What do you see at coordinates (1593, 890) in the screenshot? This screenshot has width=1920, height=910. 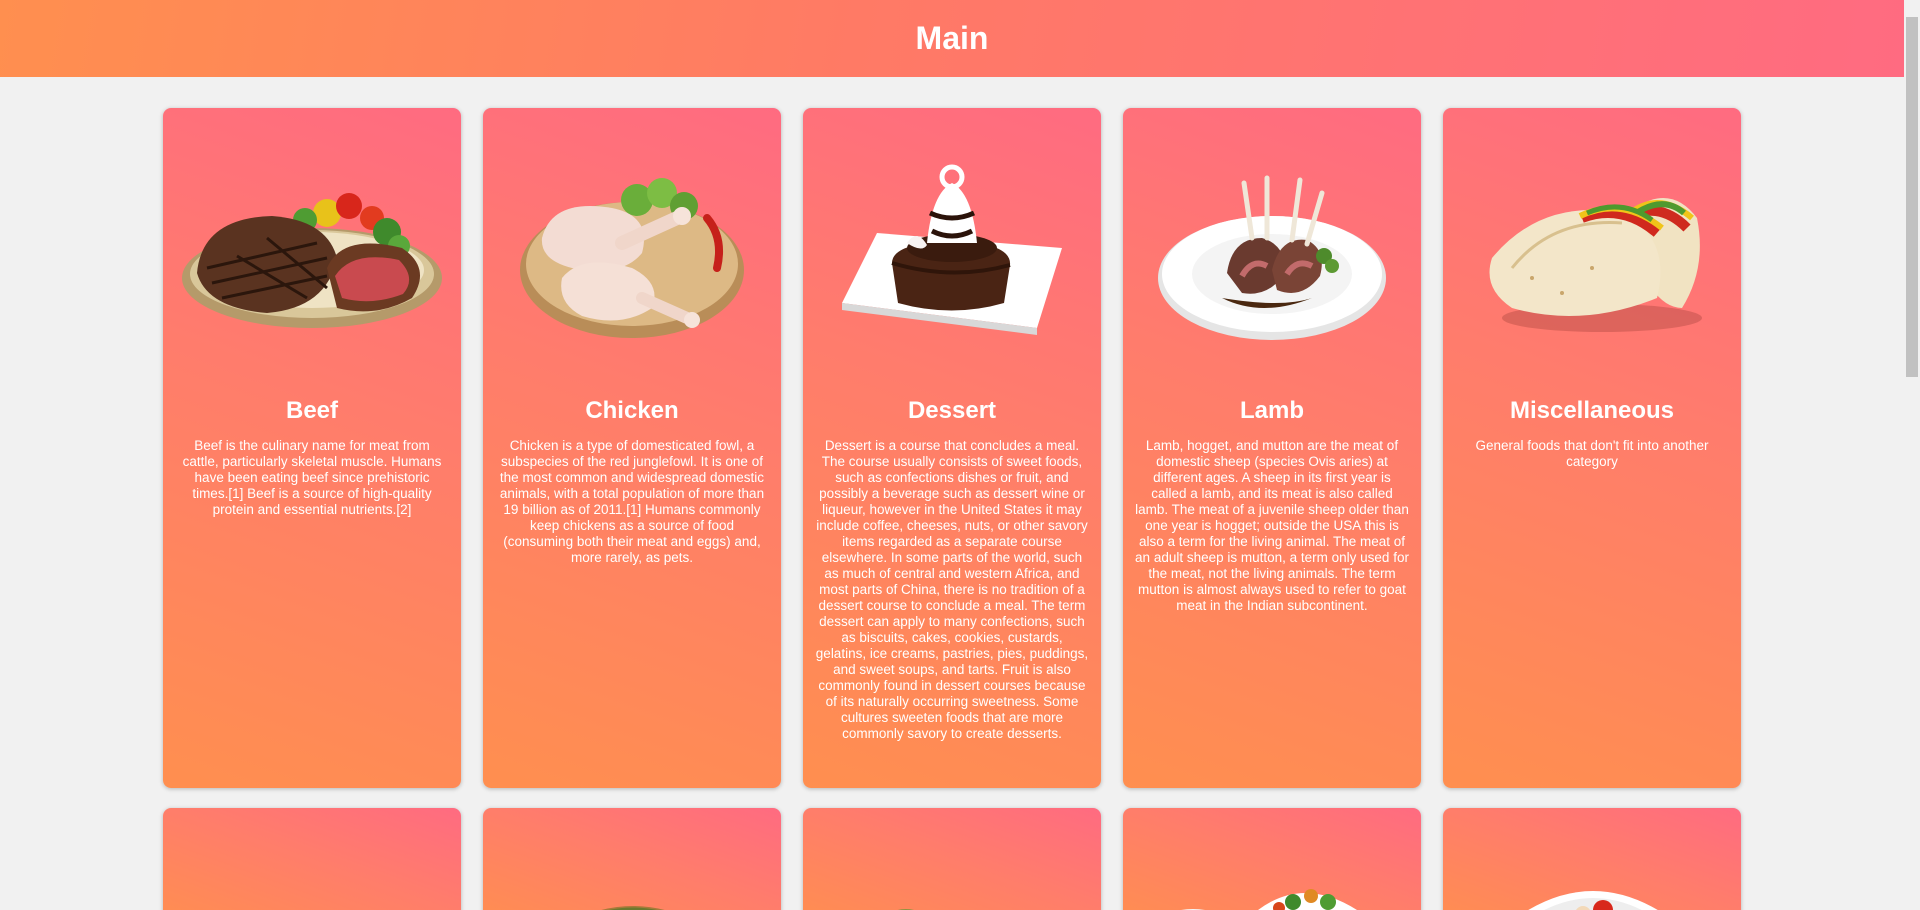 I see `salad-plate-icon` at bounding box center [1593, 890].